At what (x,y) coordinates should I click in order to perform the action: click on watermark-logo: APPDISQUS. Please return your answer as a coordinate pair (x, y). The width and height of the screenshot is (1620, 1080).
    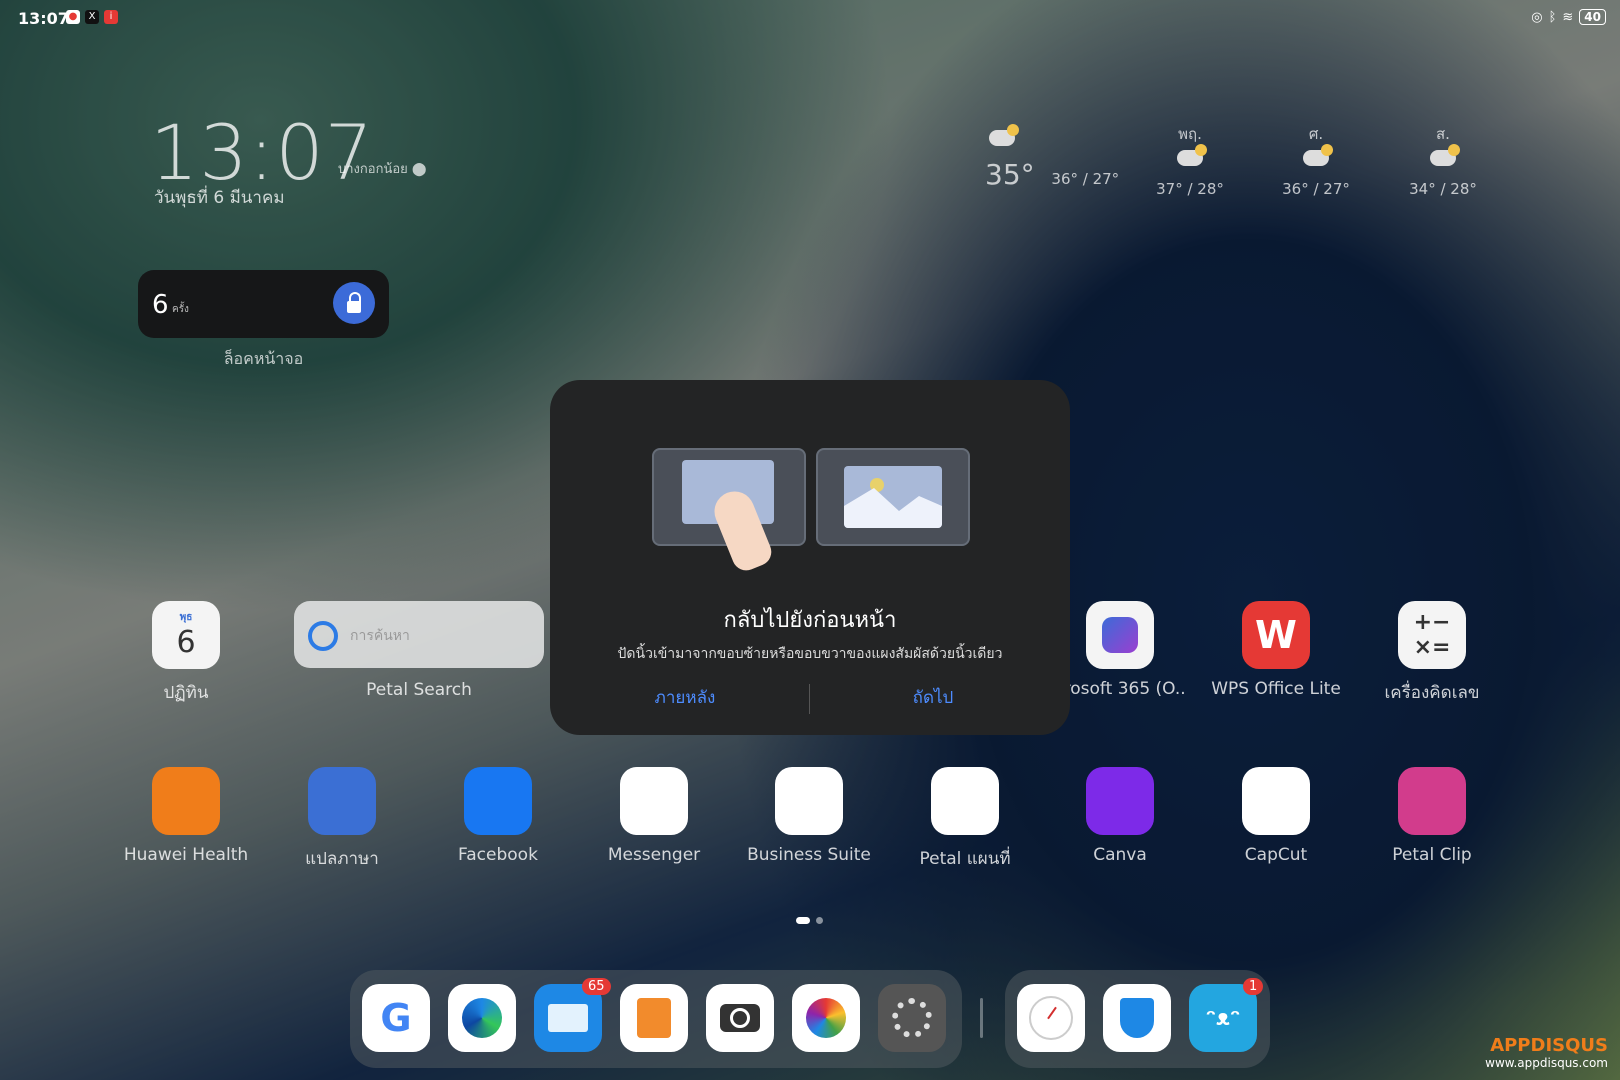
    Looking at the image, I should click on (1549, 1045).